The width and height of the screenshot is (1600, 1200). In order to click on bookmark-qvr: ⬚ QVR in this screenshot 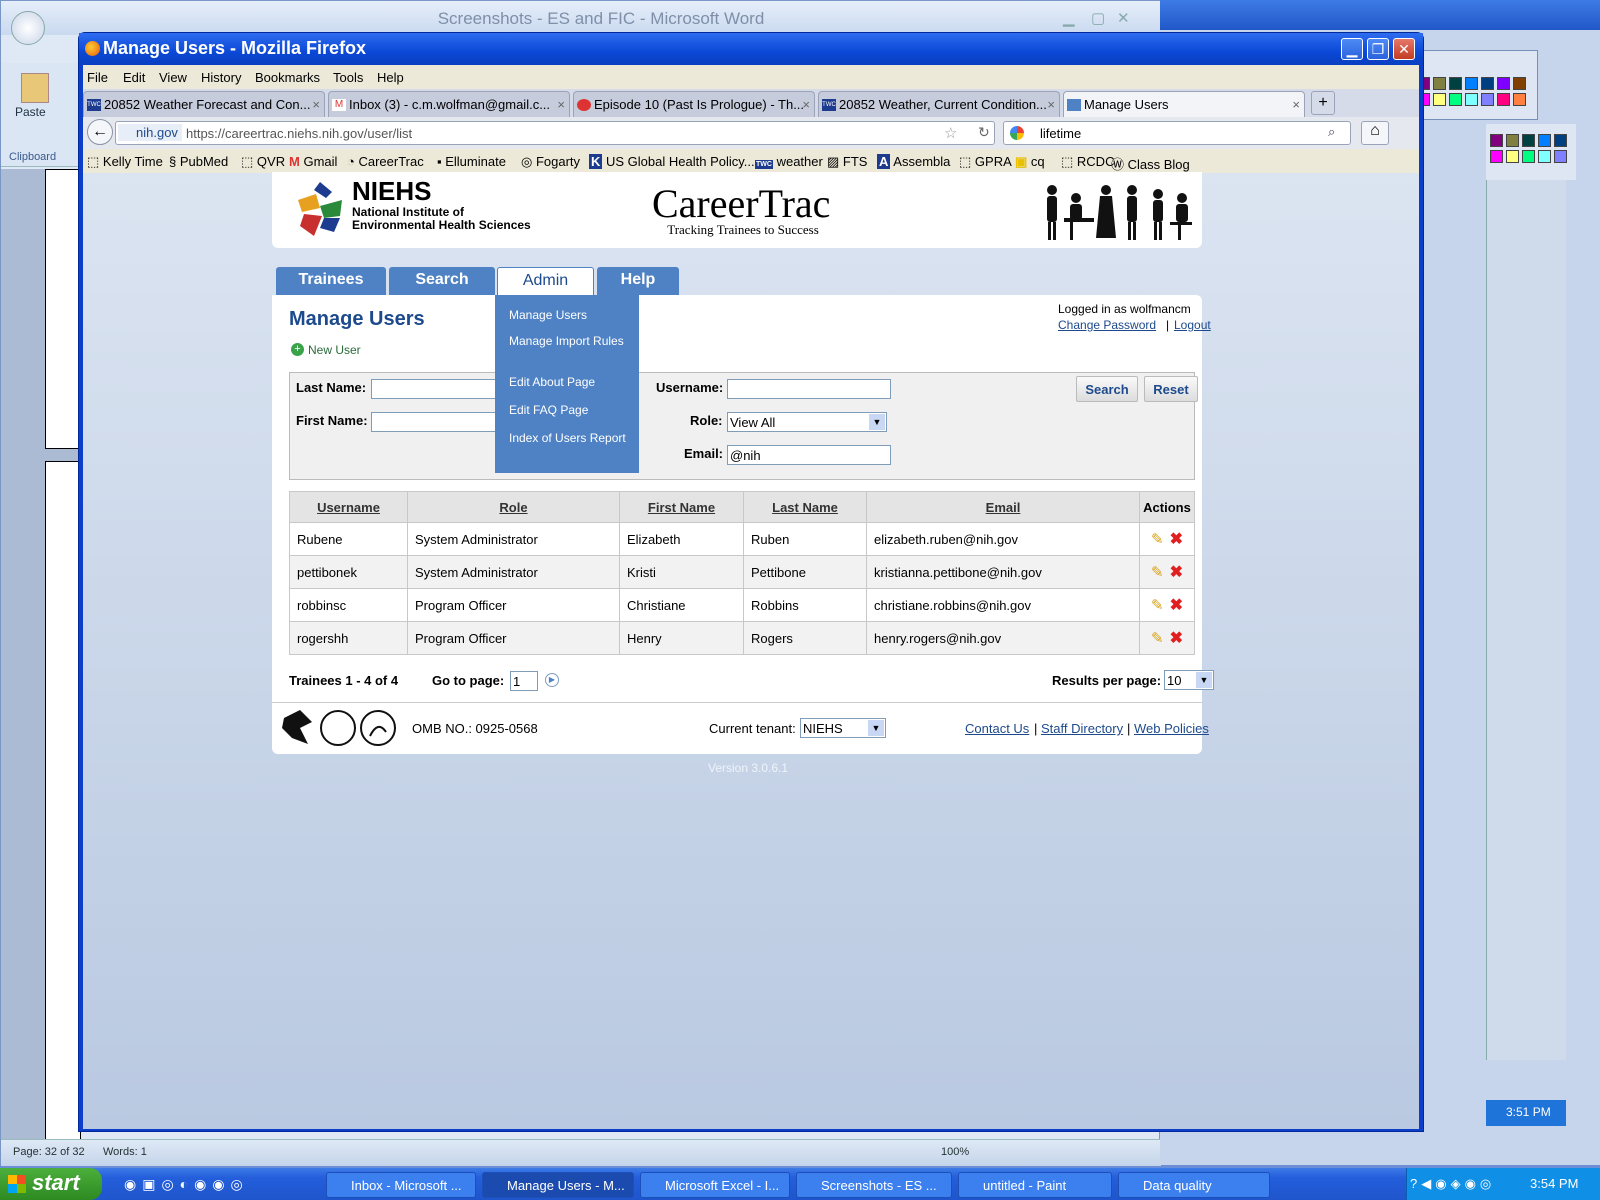, I will do `click(263, 162)`.